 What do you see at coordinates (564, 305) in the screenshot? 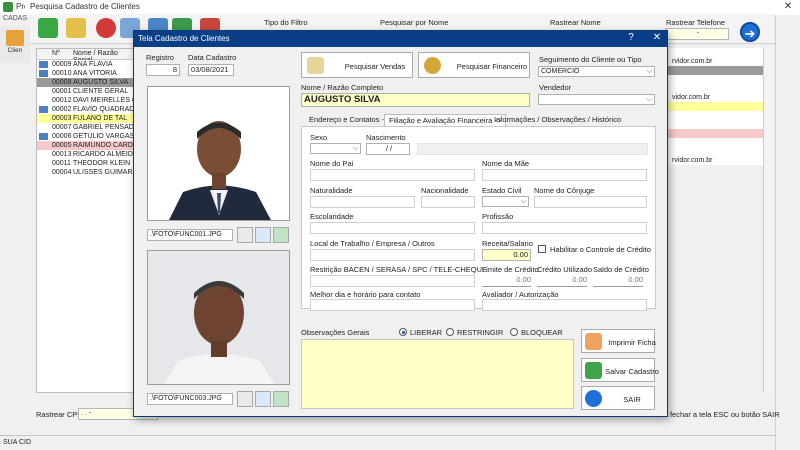
I see `avaliador-field` at bounding box center [564, 305].